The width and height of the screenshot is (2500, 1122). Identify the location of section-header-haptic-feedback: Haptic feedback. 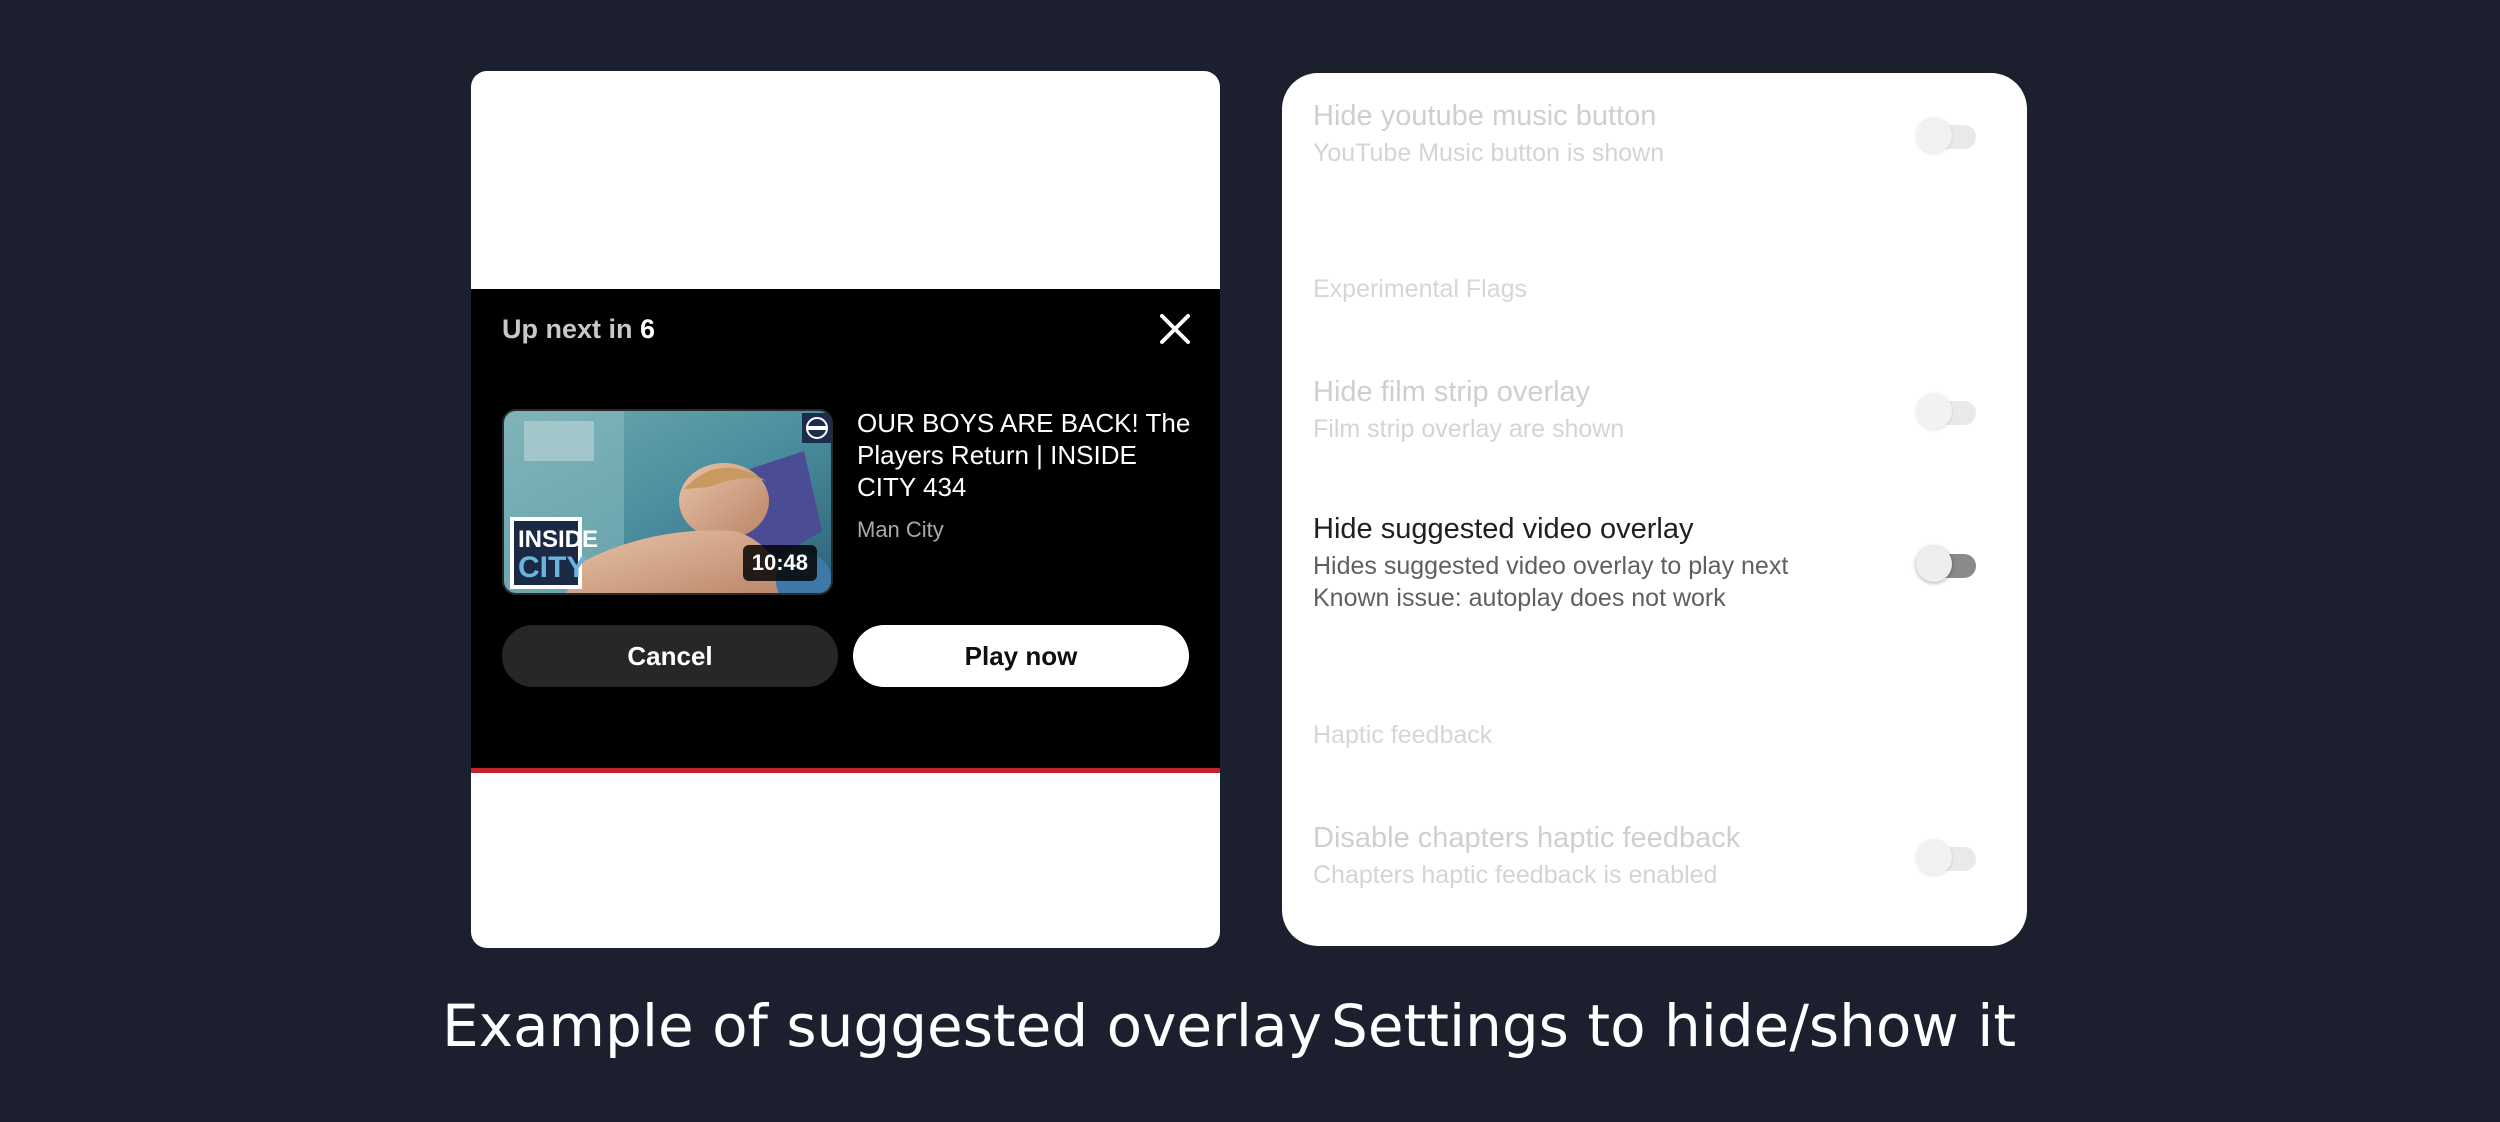
(1403, 735).